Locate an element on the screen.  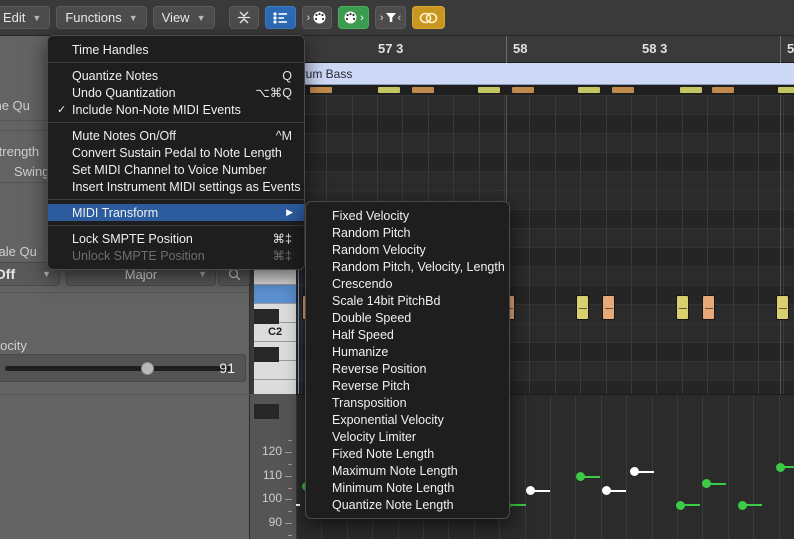
menu-item-label: Mute Notes On/Off is located at coordinates (124, 135).